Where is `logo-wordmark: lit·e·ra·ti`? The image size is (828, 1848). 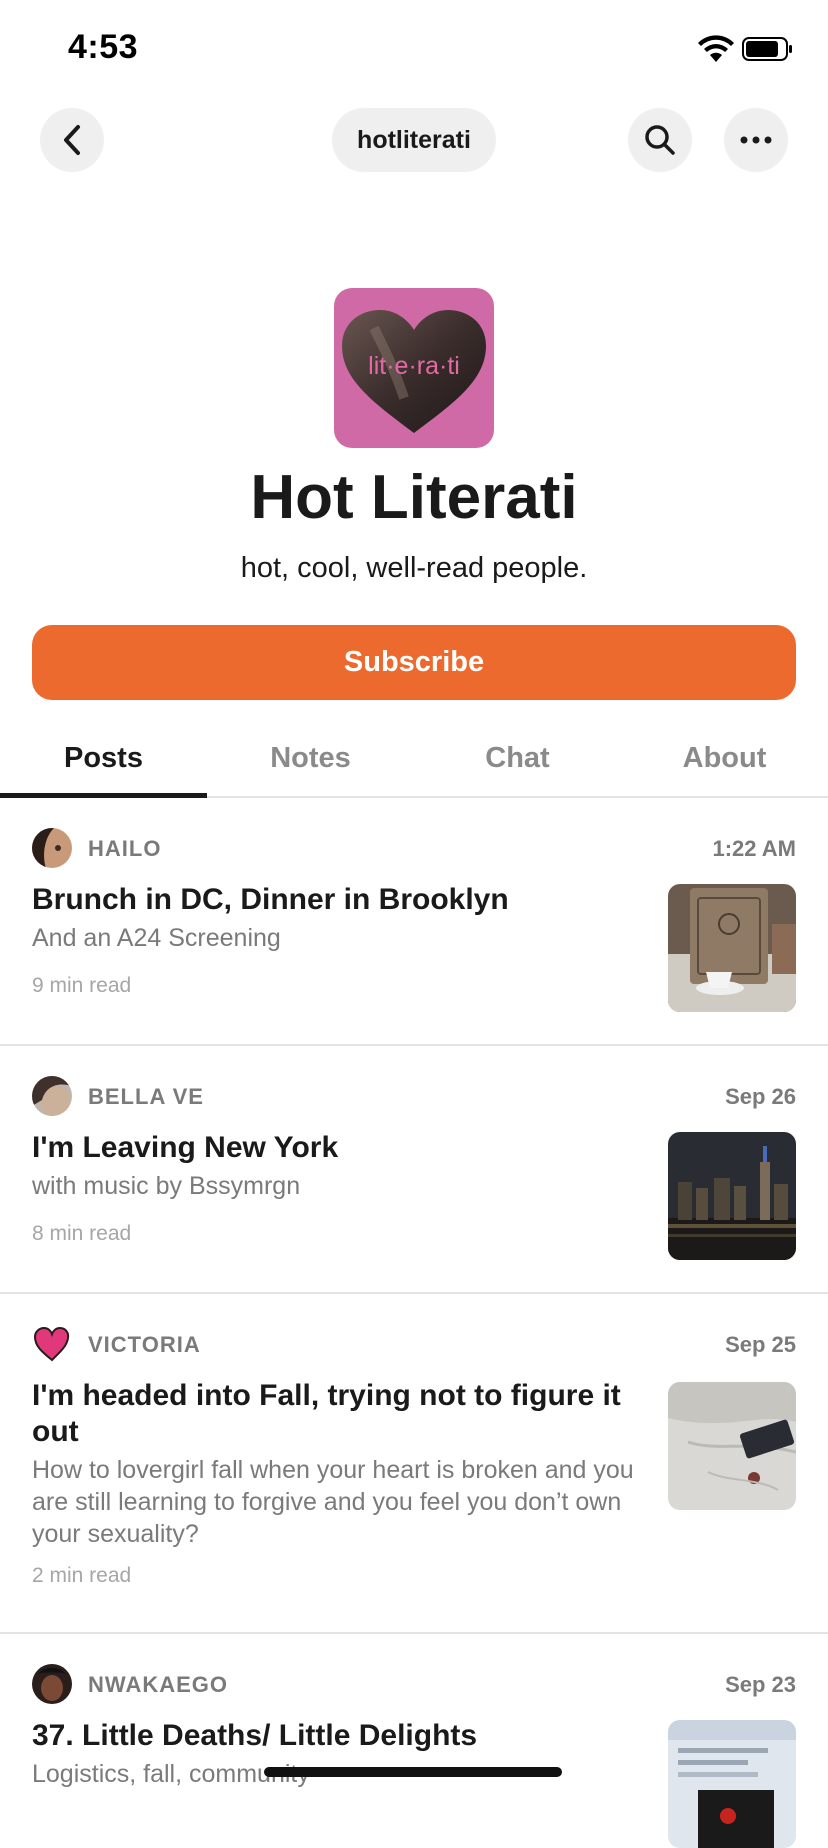 logo-wordmark: lit·e·ra·ti is located at coordinates (414, 366).